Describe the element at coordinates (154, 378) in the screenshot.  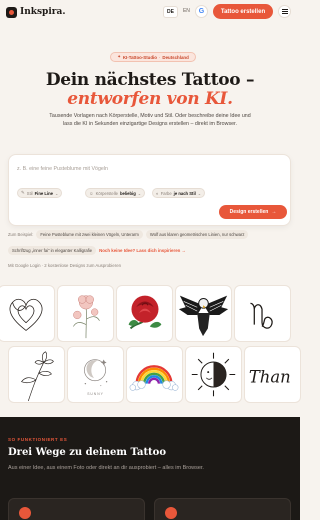
I see `rainbow-clouds-image` at that location.